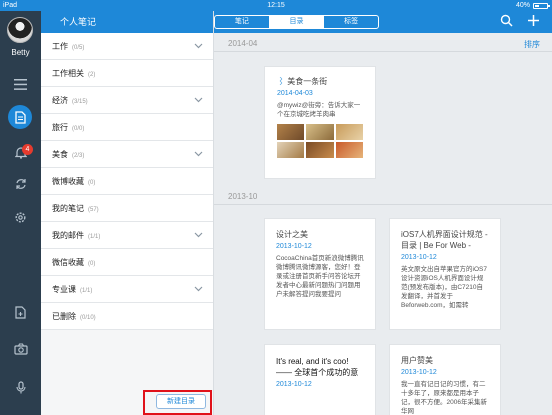 This screenshot has width=552, height=415. I want to click on avatar, so click(20, 30).